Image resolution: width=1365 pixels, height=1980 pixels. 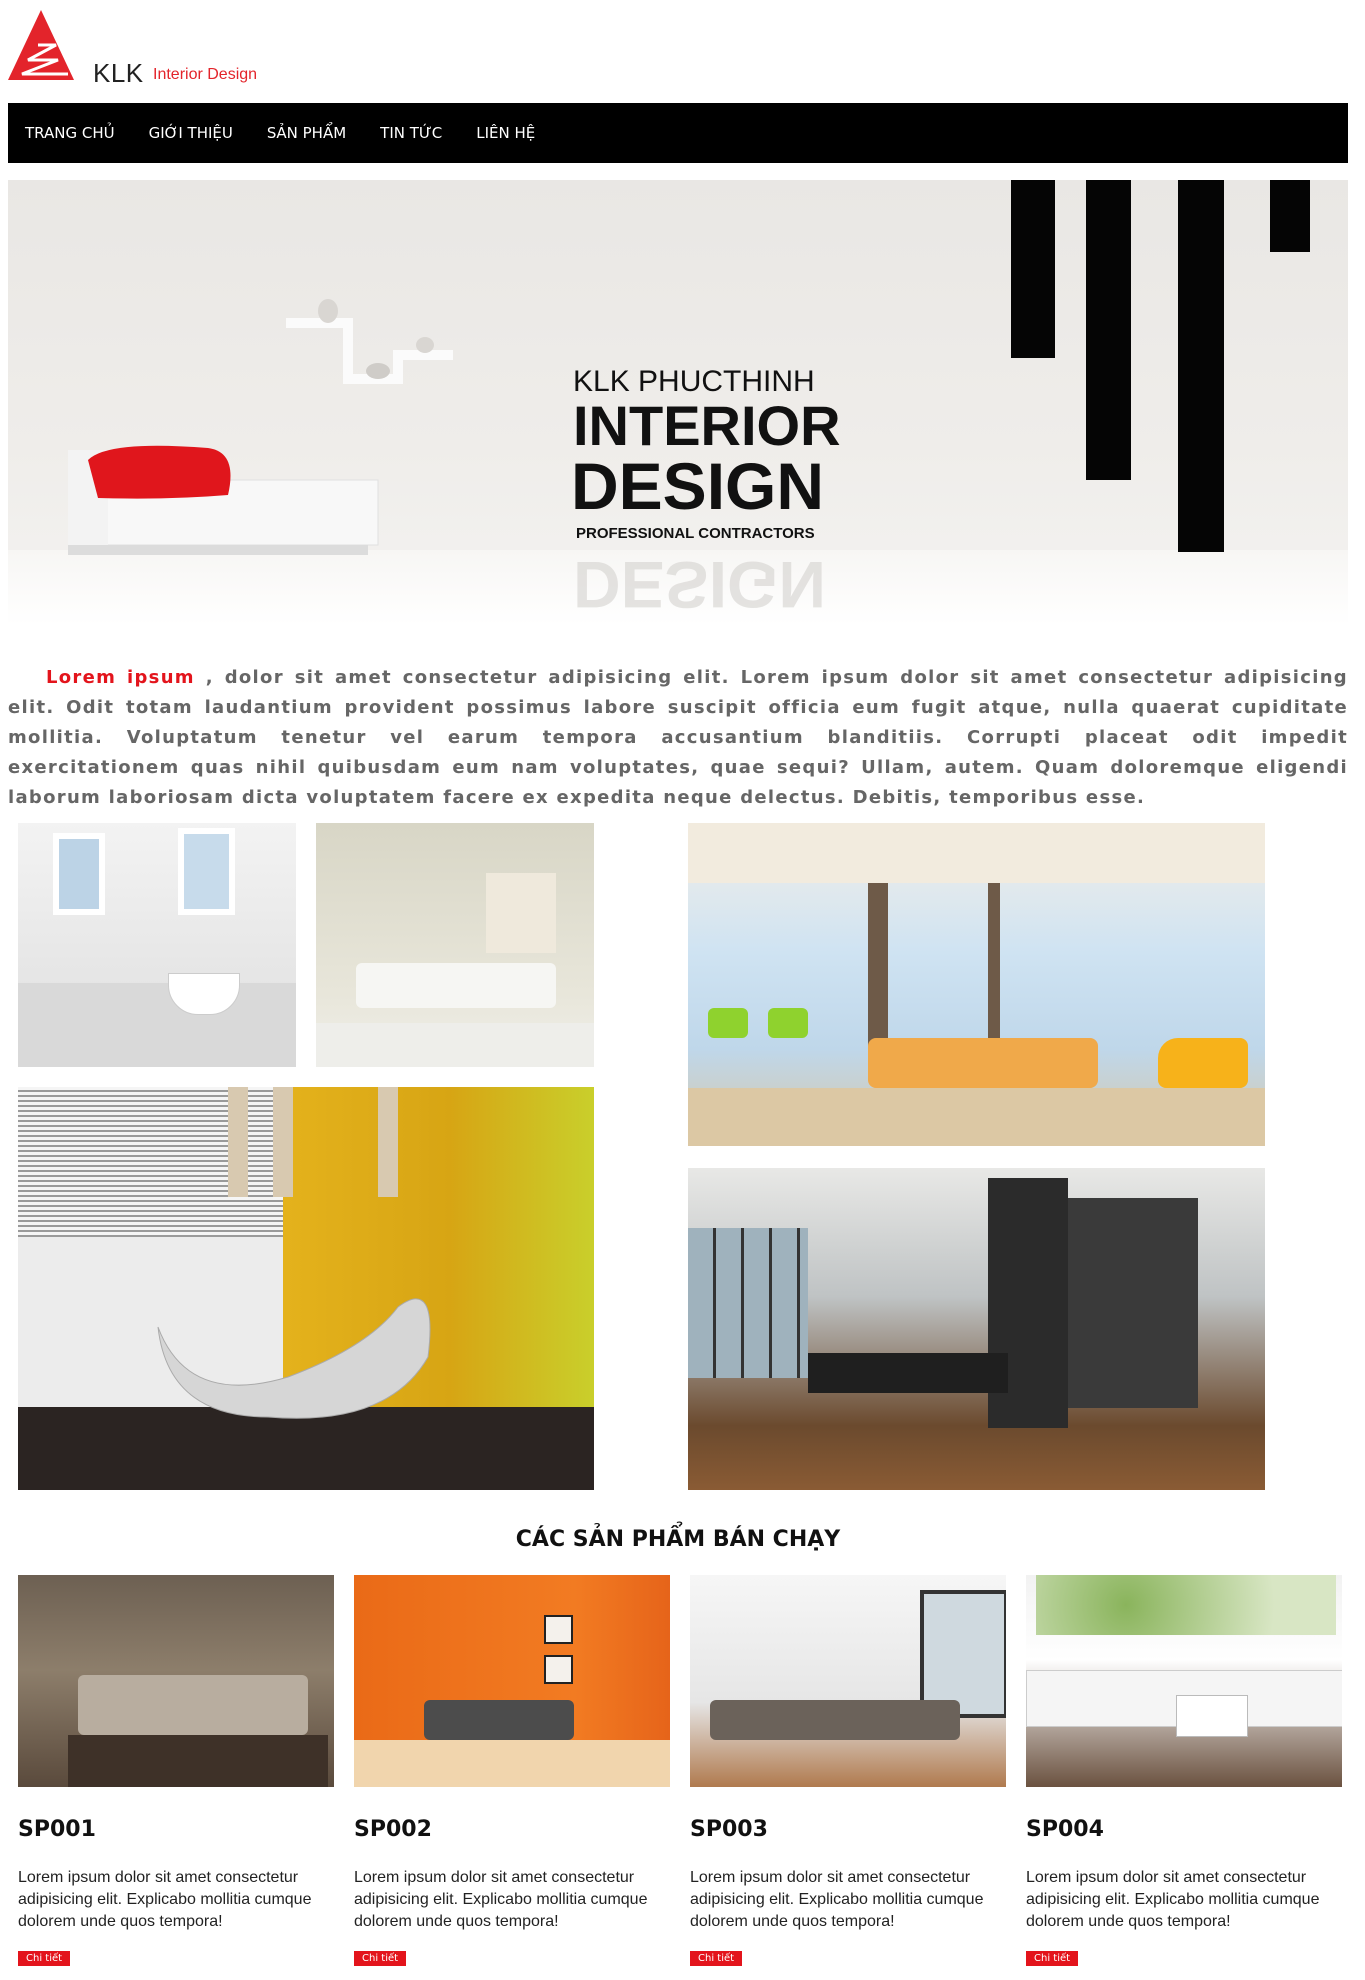 I want to click on logo-brand-name: KLK, so click(x=118, y=73).